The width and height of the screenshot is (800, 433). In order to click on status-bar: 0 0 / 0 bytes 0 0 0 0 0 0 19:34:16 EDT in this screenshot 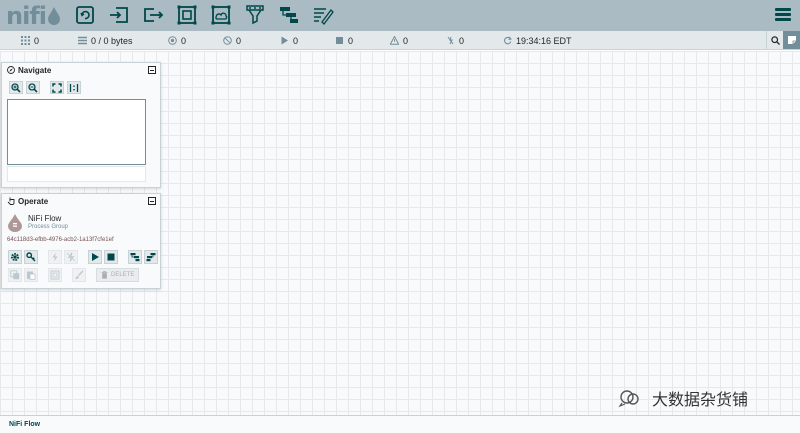, I will do `click(400, 40)`.